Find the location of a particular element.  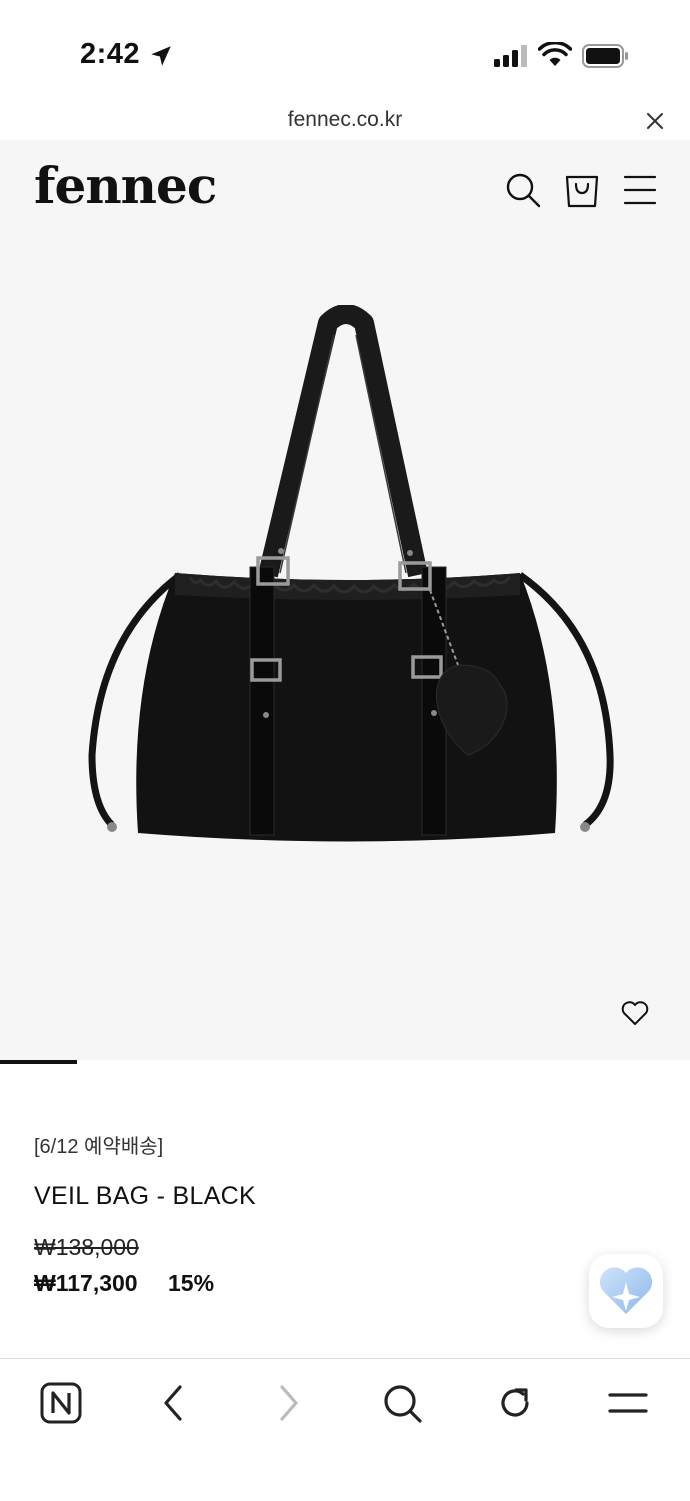

location-arrow-icon is located at coordinates (161, 56).